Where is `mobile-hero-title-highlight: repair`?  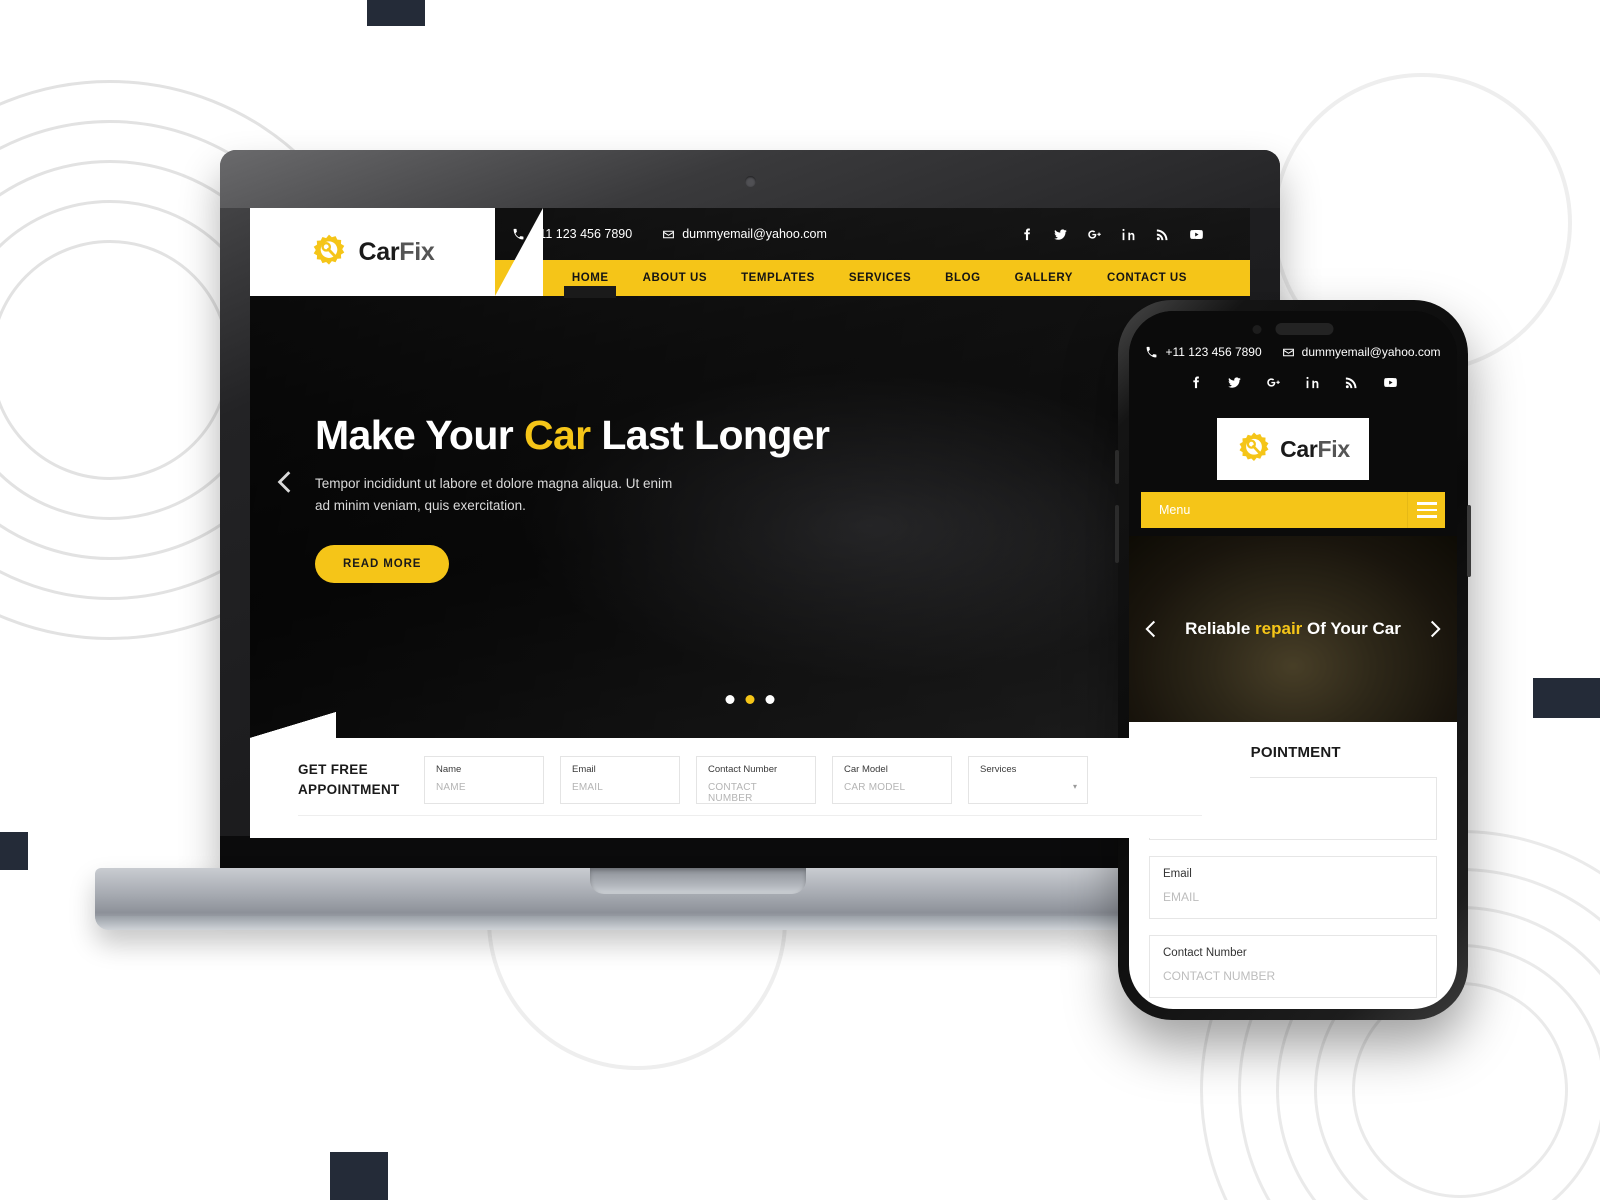 mobile-hero-title-highlight: repair is located at coordinates (1279, 628).